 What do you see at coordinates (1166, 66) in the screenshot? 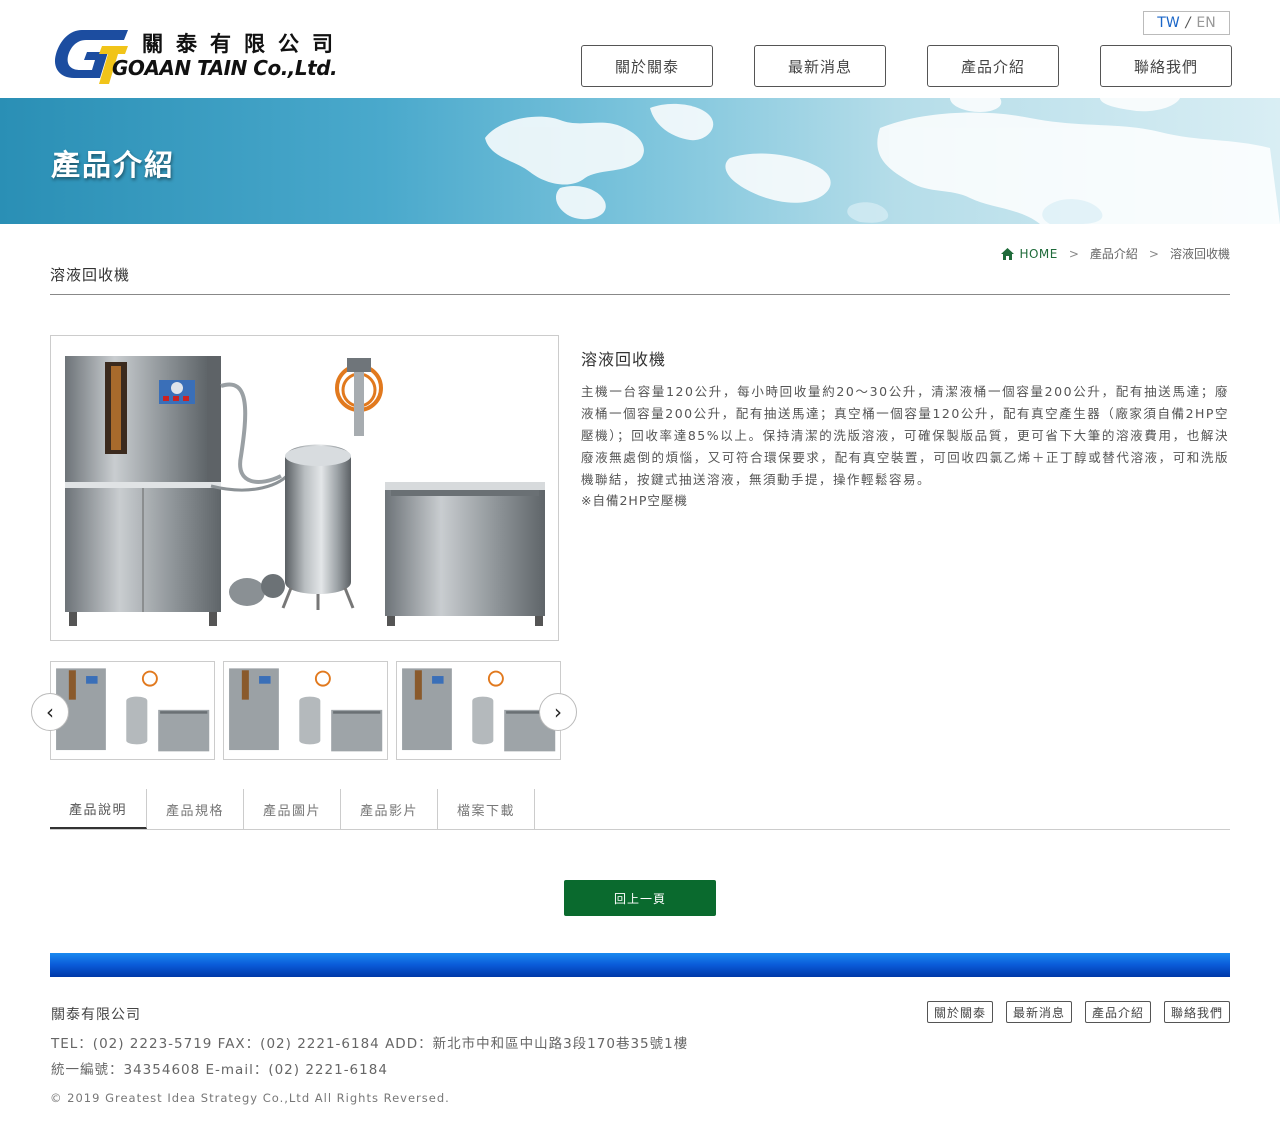
I see `nav-contact-button: 聯絡我們` at bounding box center [1166, 66].